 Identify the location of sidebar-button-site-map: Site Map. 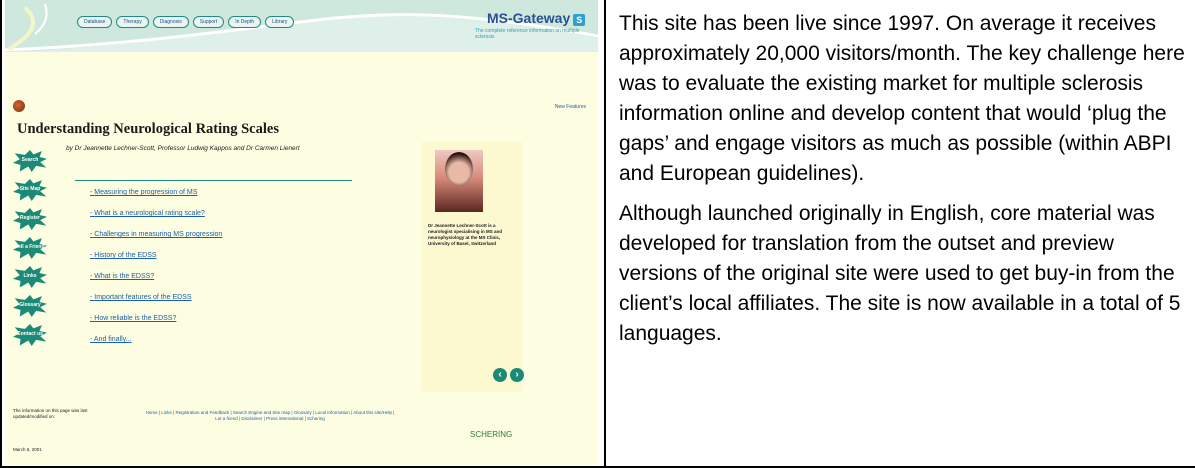
(30, 190).